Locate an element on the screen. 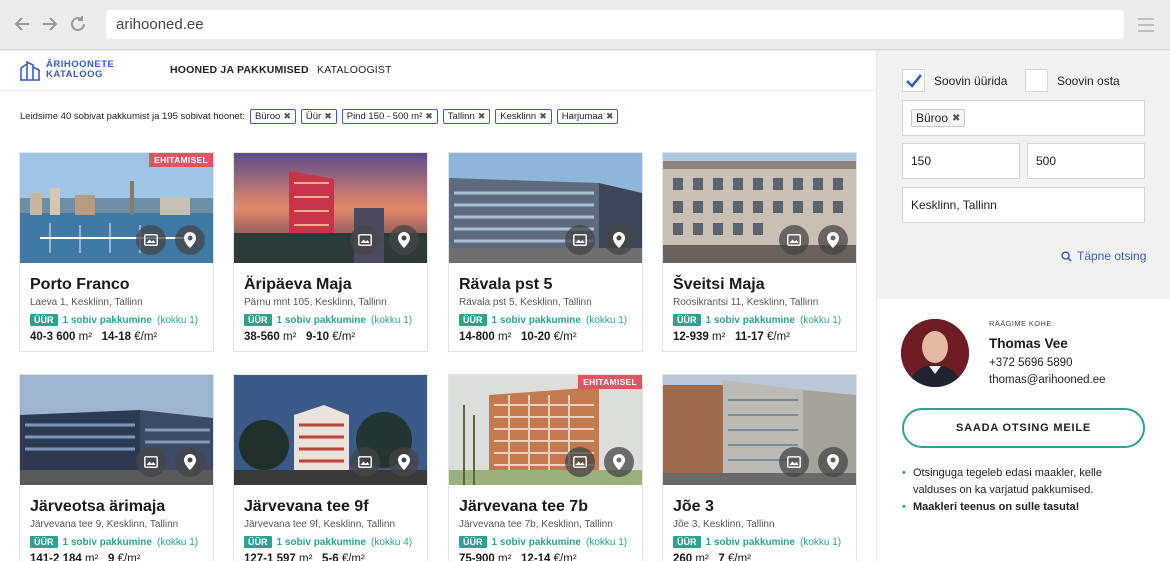 This screenshot has height=561, width=1170. rent-checkbox is located at coordinates (913, 80).